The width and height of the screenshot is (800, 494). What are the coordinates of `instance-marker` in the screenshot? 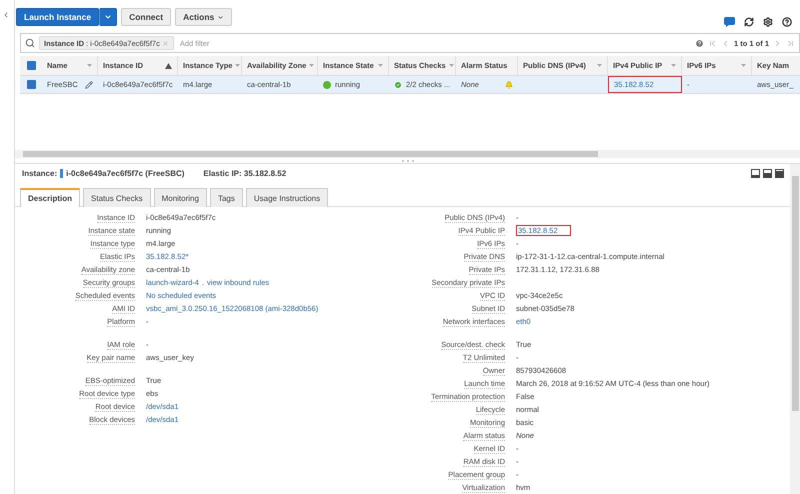 It's located at (62, 173).